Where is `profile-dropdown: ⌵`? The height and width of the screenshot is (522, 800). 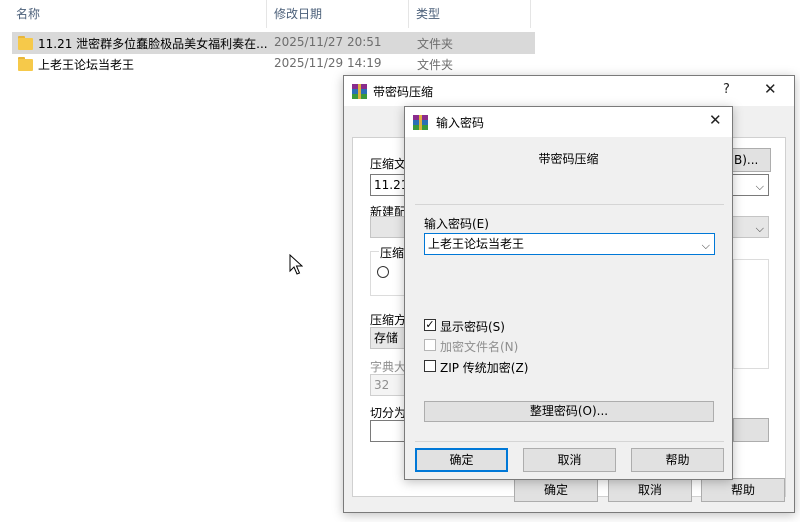 profile-dropdown: ⌵ is located at coordinates (751, 227).